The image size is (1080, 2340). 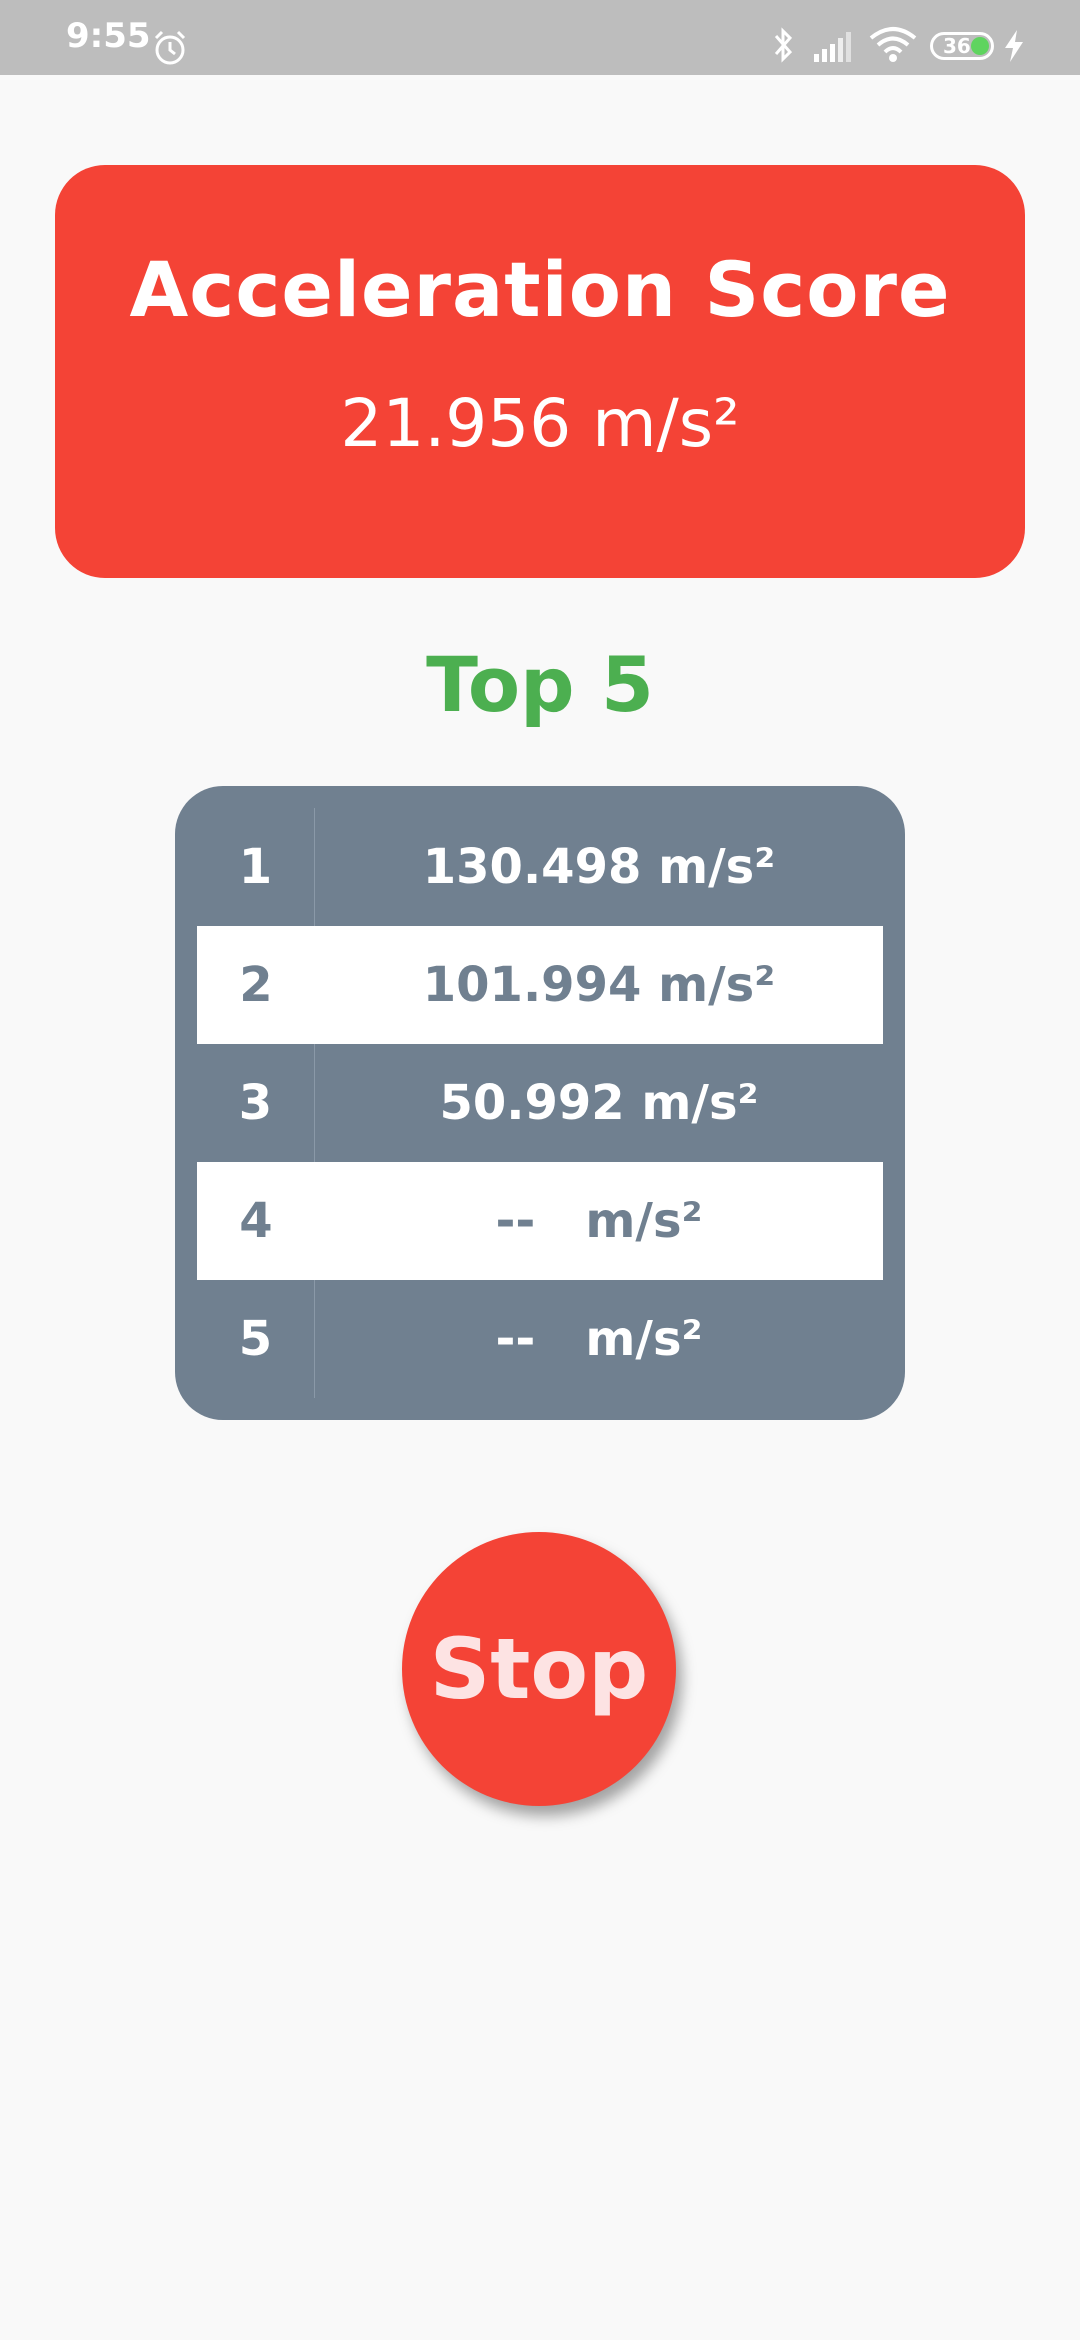 What do you see at coordinates (256, 1221) in the screenshot?
I see `rank-cell: 4` at bounding box center [256, 1221].